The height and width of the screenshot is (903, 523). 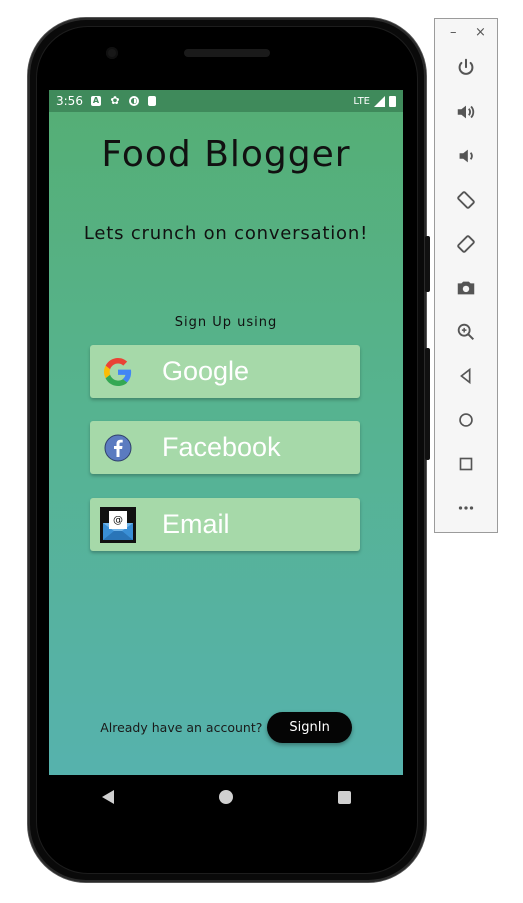 I want to click on camera-icon, so click(x=466, y=288).